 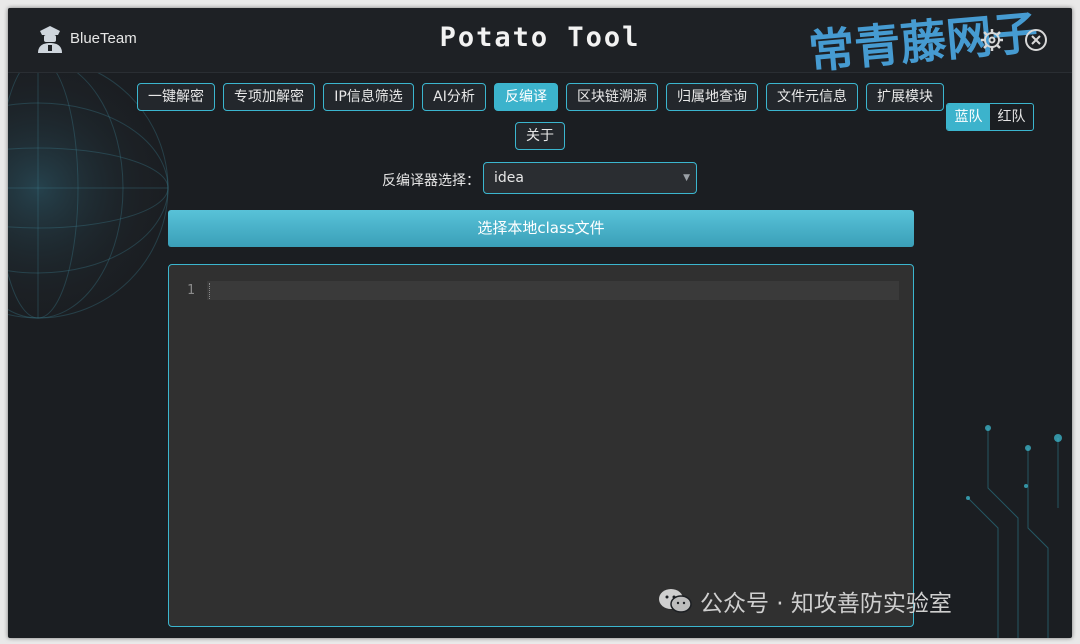 I want to click on circuit-background-decoration, so click(x=1014, y=531).